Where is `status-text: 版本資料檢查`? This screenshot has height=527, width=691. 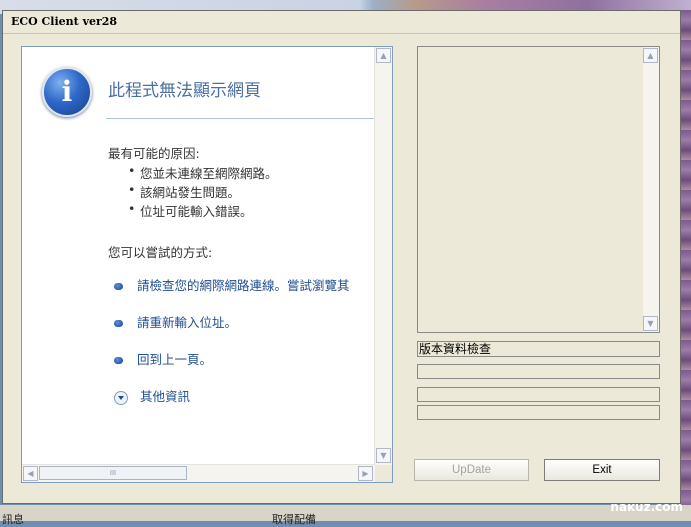
status-text: 版本資料檢查 is located at coordinates (538, 349).